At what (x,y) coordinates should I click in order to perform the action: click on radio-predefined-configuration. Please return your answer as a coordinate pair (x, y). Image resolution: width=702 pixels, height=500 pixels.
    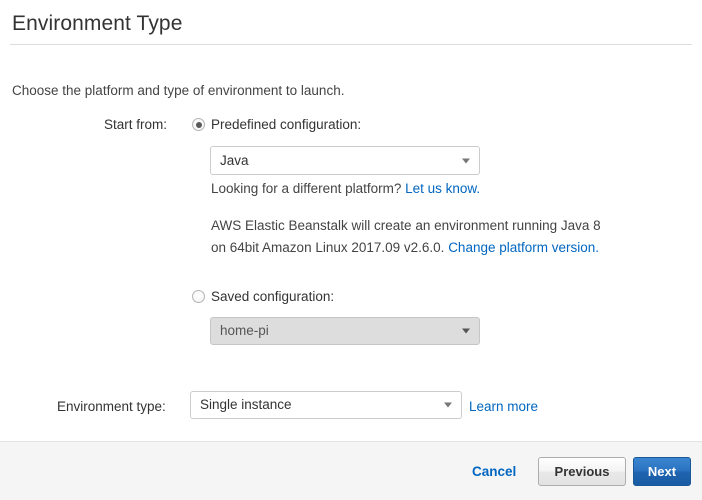
    Looking at the image, I should click on (198, 124).